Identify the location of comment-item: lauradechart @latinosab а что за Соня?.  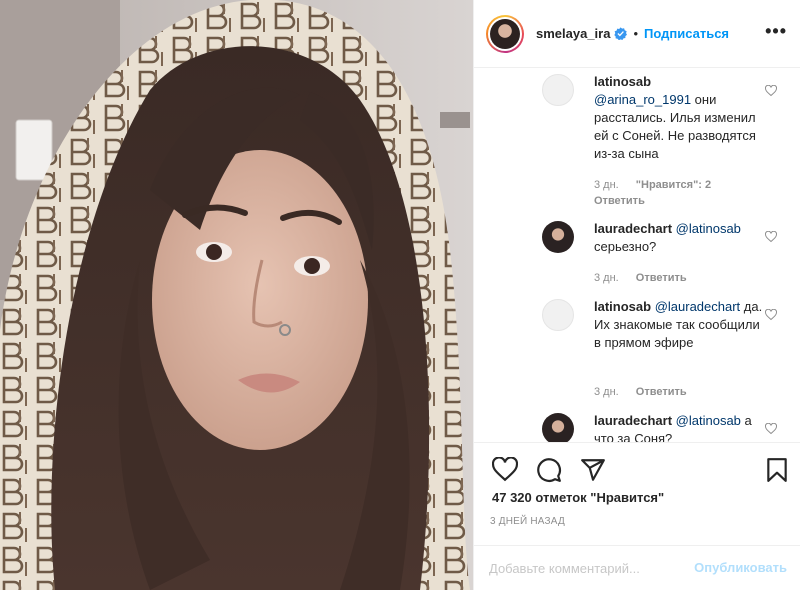
(679, 427).